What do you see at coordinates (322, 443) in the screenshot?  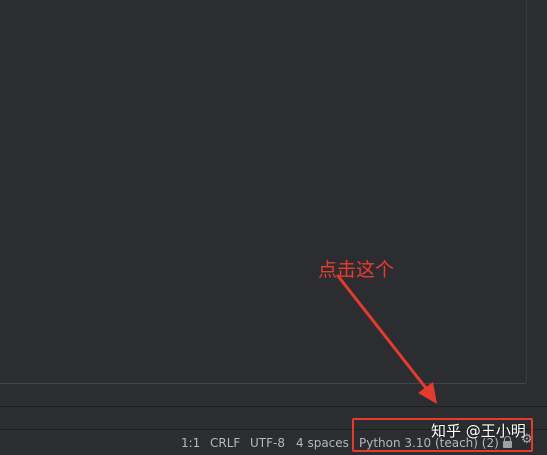 I see `indent-widget: 4 spaces` at bounding box center [322, 443].